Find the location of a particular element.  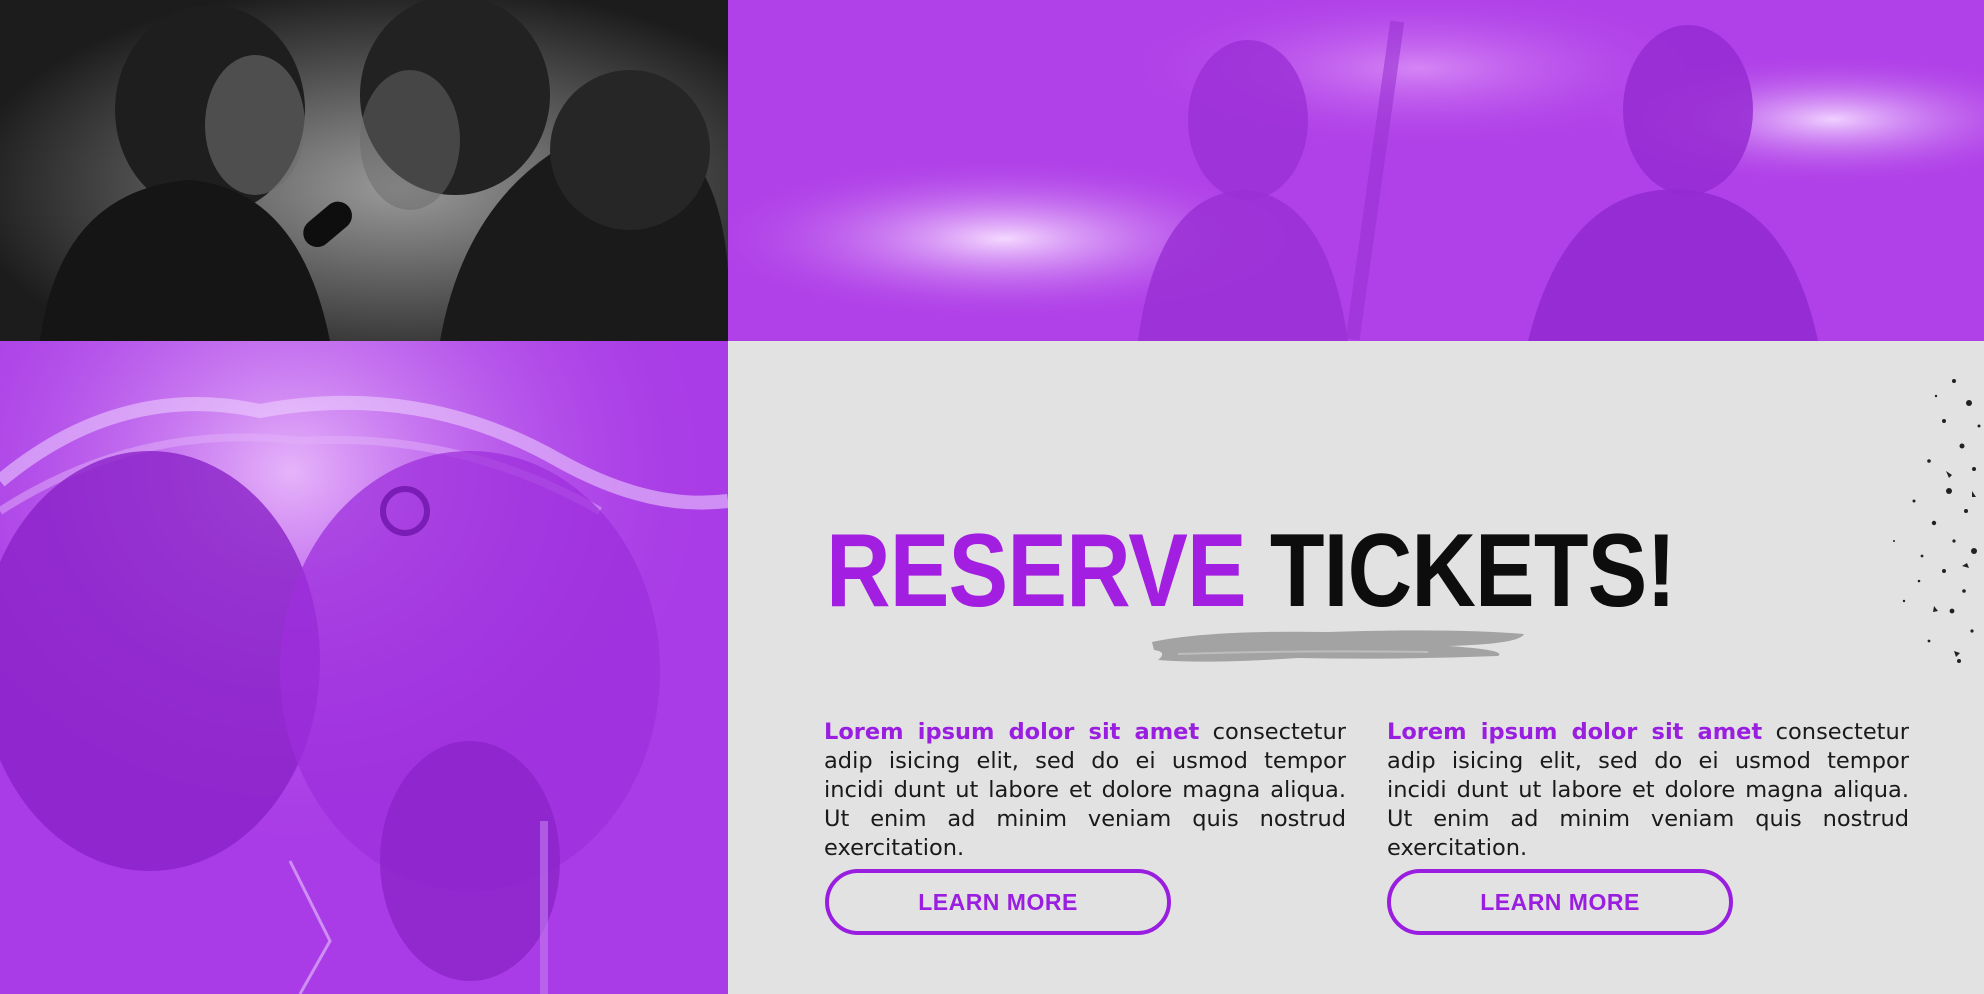

title-word-tickets: TICKETS! is located at coordinates (1472, 571).